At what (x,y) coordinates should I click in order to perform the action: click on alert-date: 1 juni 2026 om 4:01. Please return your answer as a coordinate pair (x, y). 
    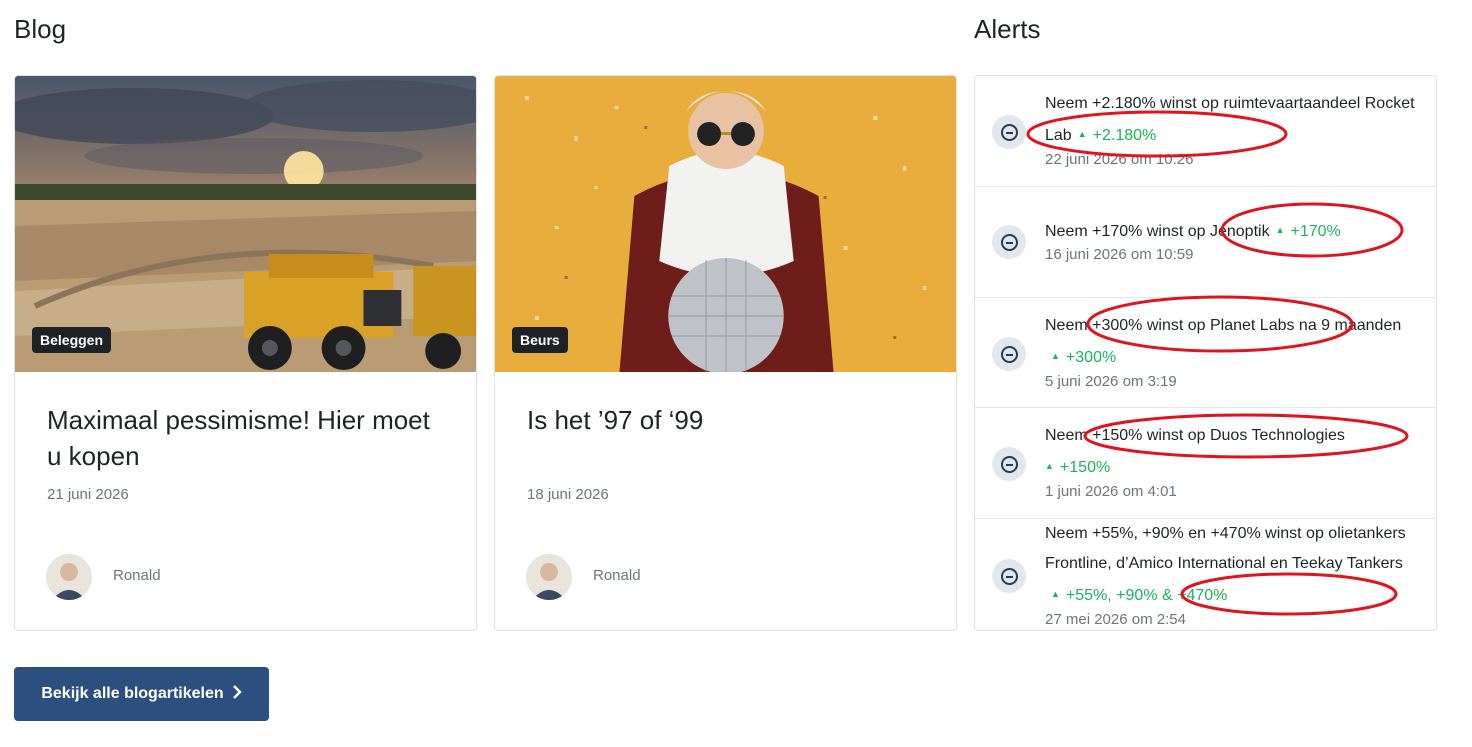
    Looking at the image, I should click on (1111, 491).